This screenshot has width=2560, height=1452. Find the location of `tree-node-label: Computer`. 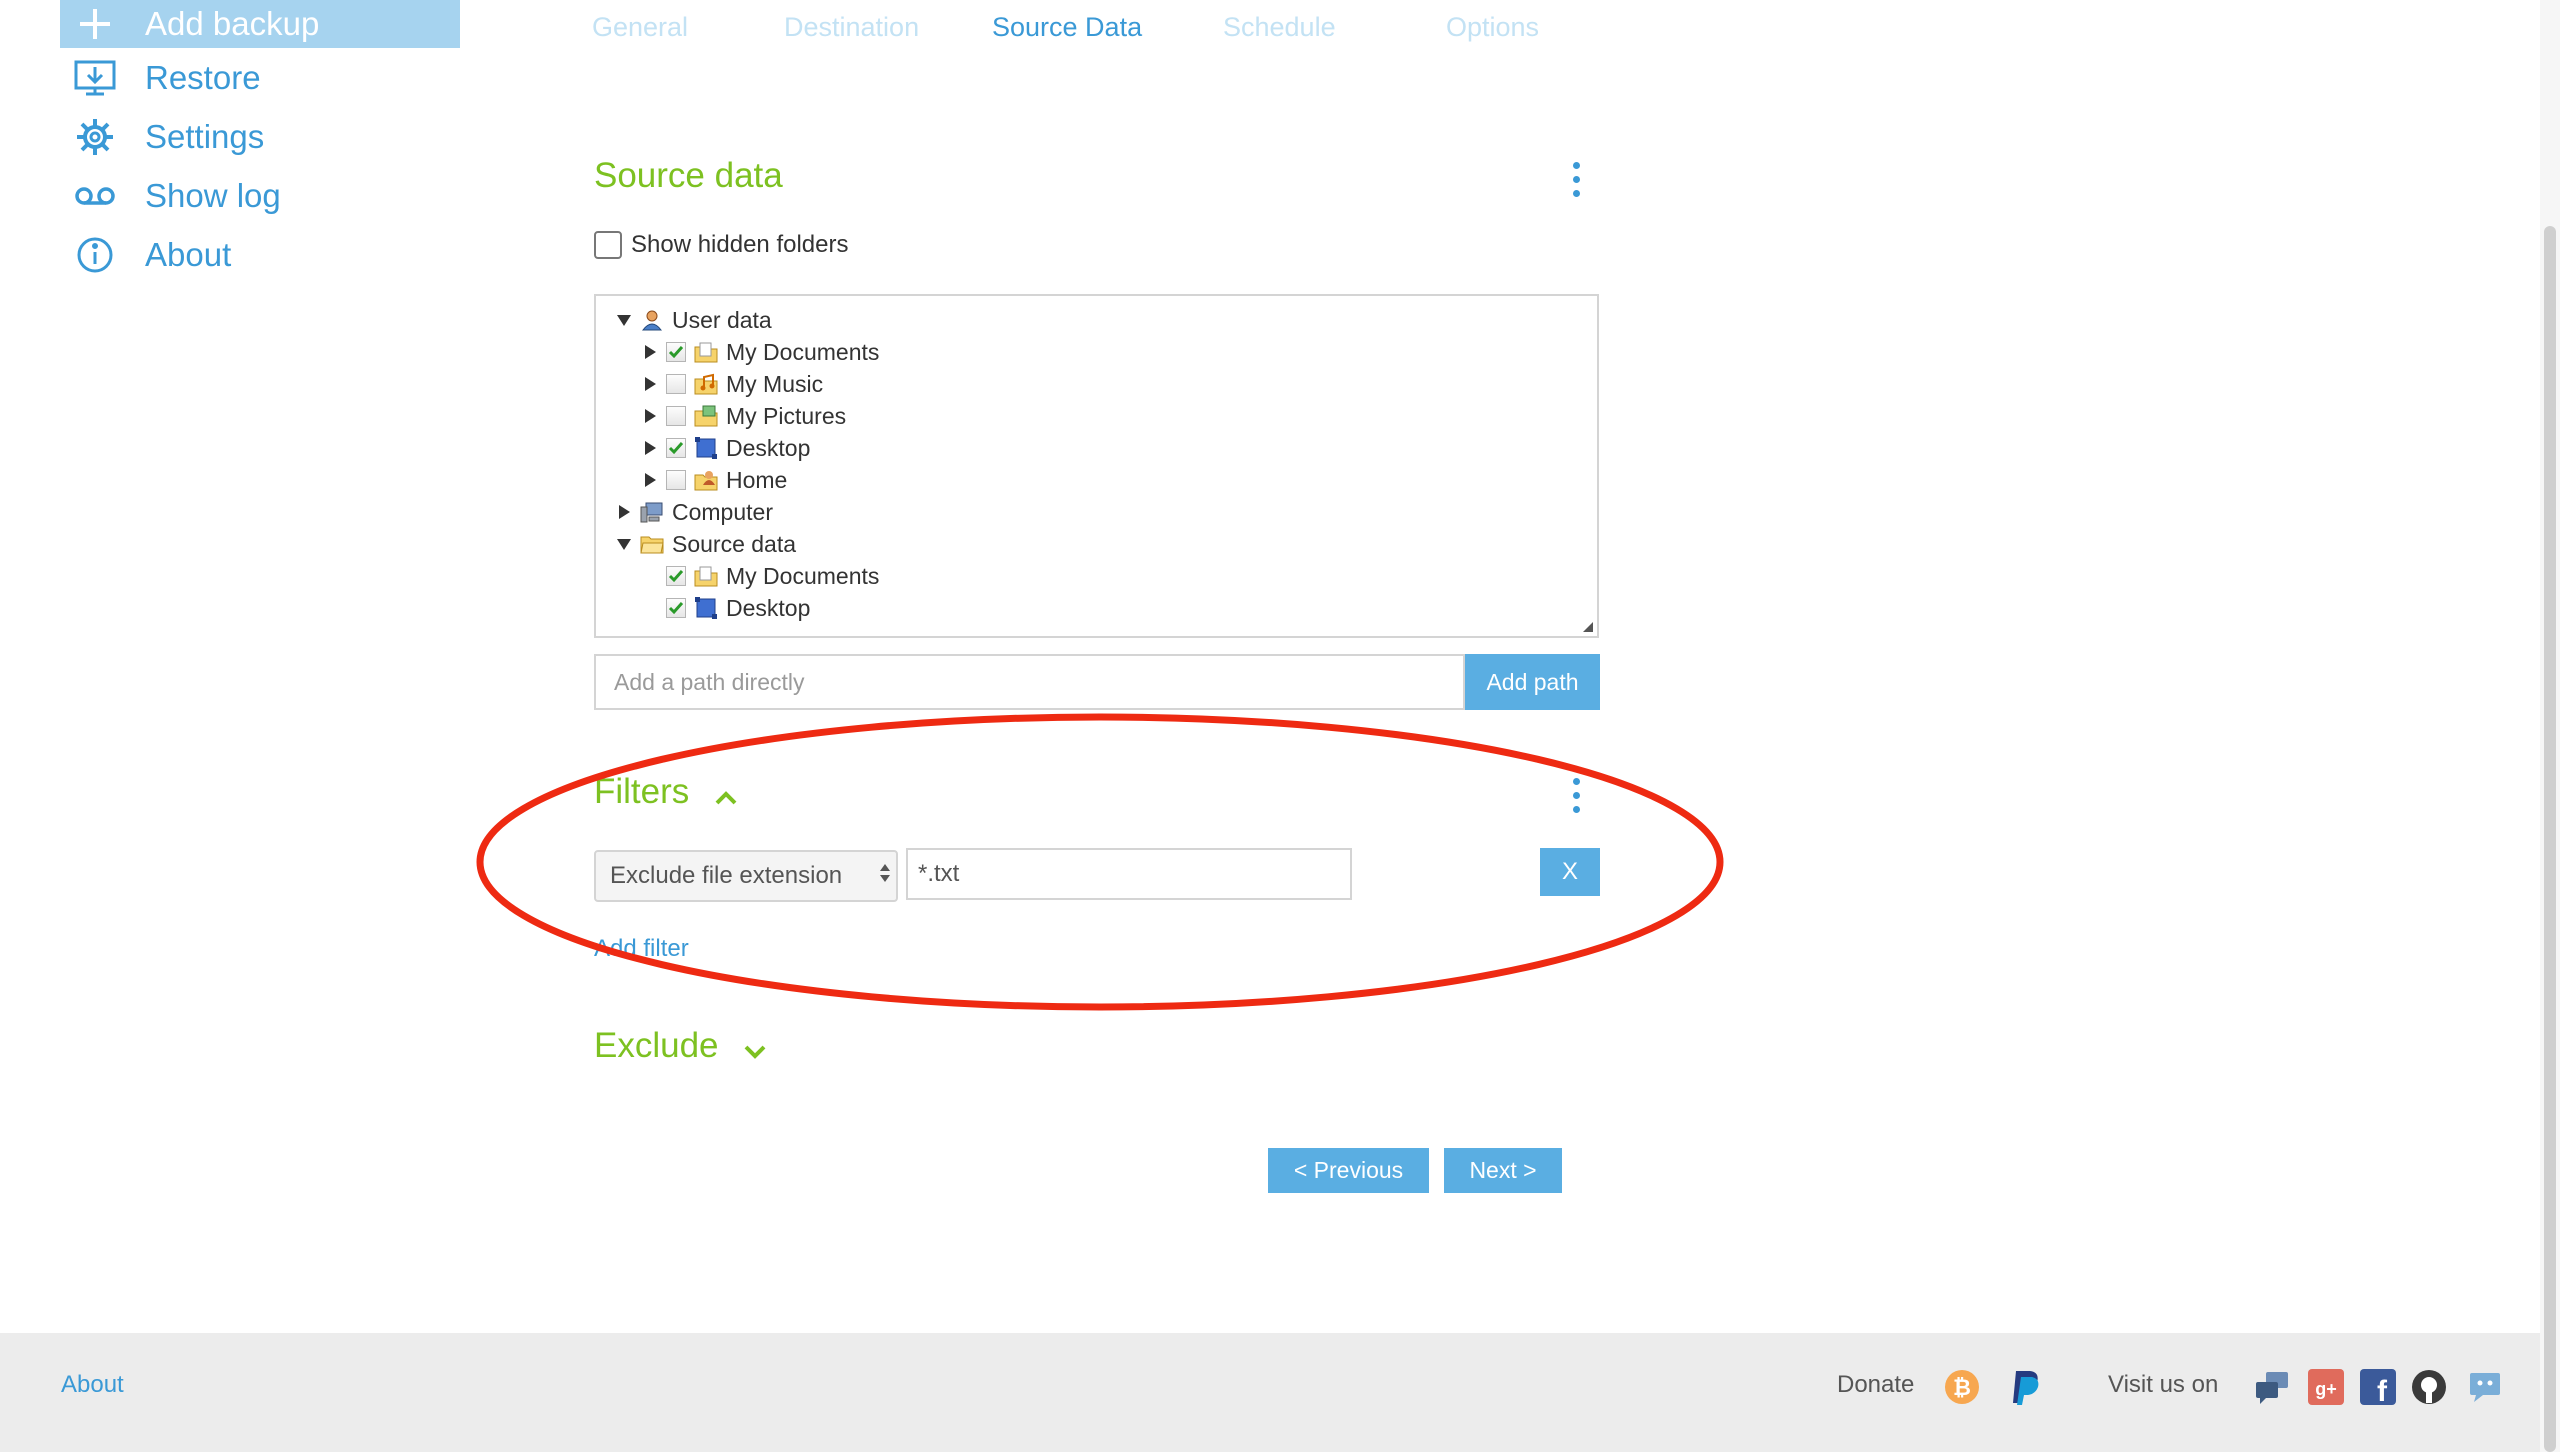

tree-node-label: Computer is located at coordinates (722, 511).